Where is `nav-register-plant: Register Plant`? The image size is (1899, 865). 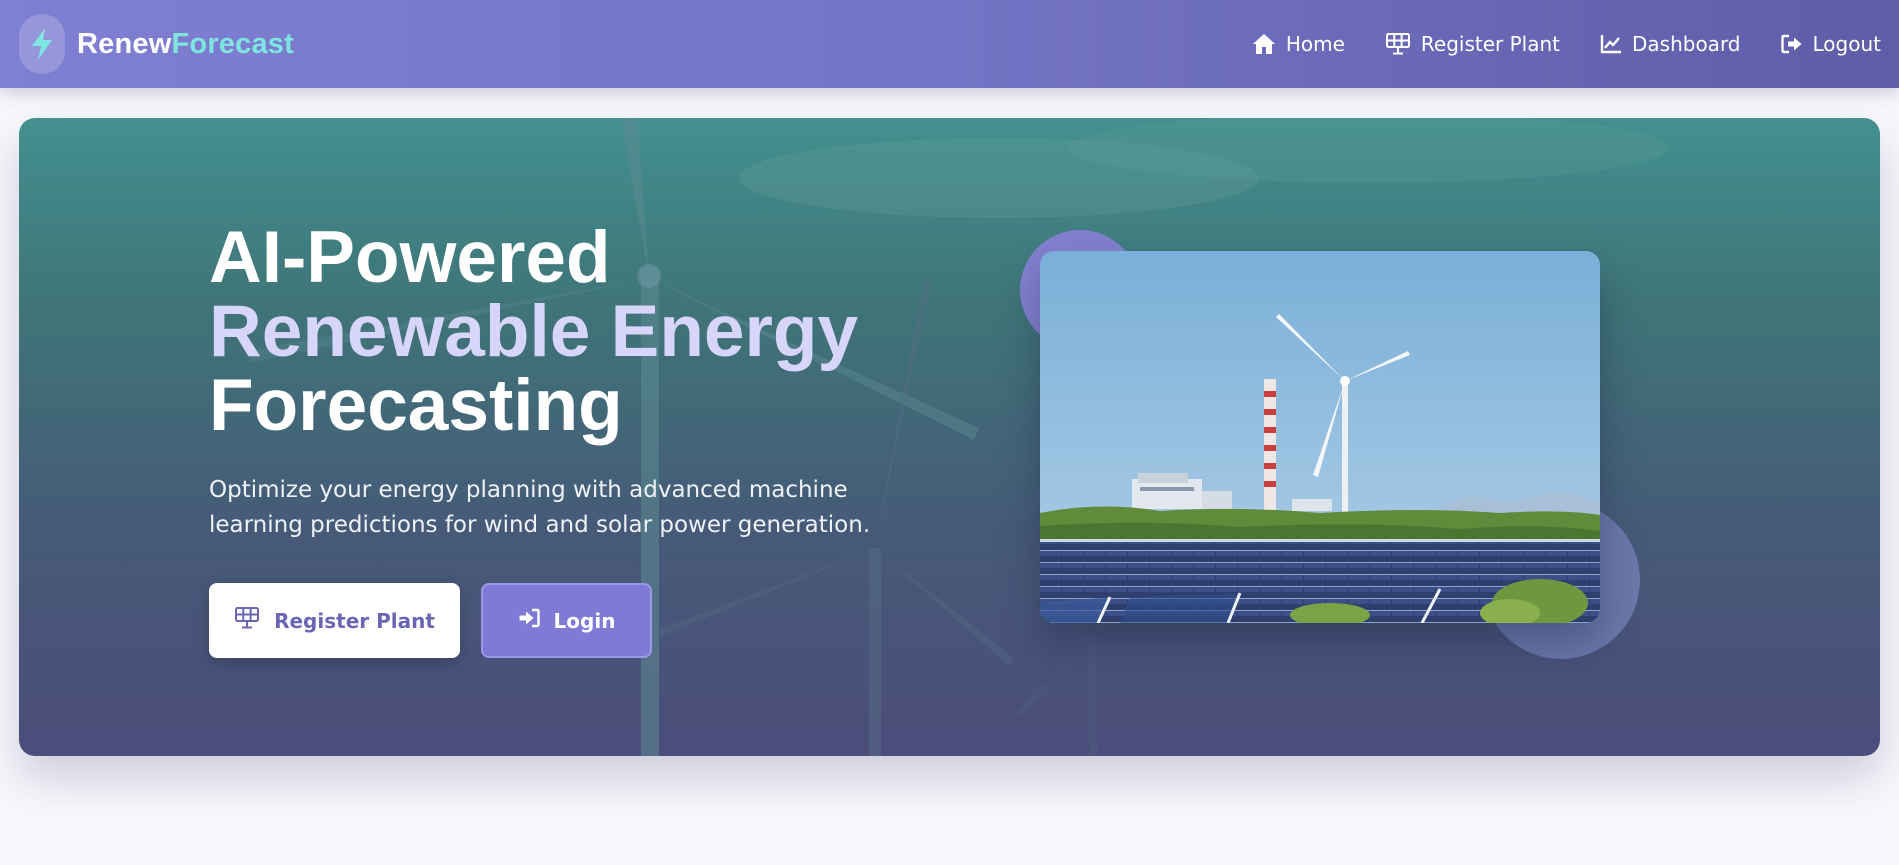
nav-register-plant: Register Plant is located at coordinates (1472, 44).